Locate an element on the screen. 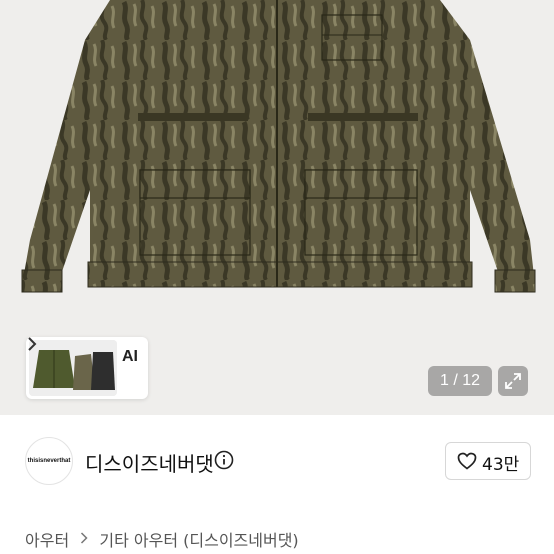 The height and width of the screenshot is (554, 554). like-count: 43만 is located at coordinates (501, 465).